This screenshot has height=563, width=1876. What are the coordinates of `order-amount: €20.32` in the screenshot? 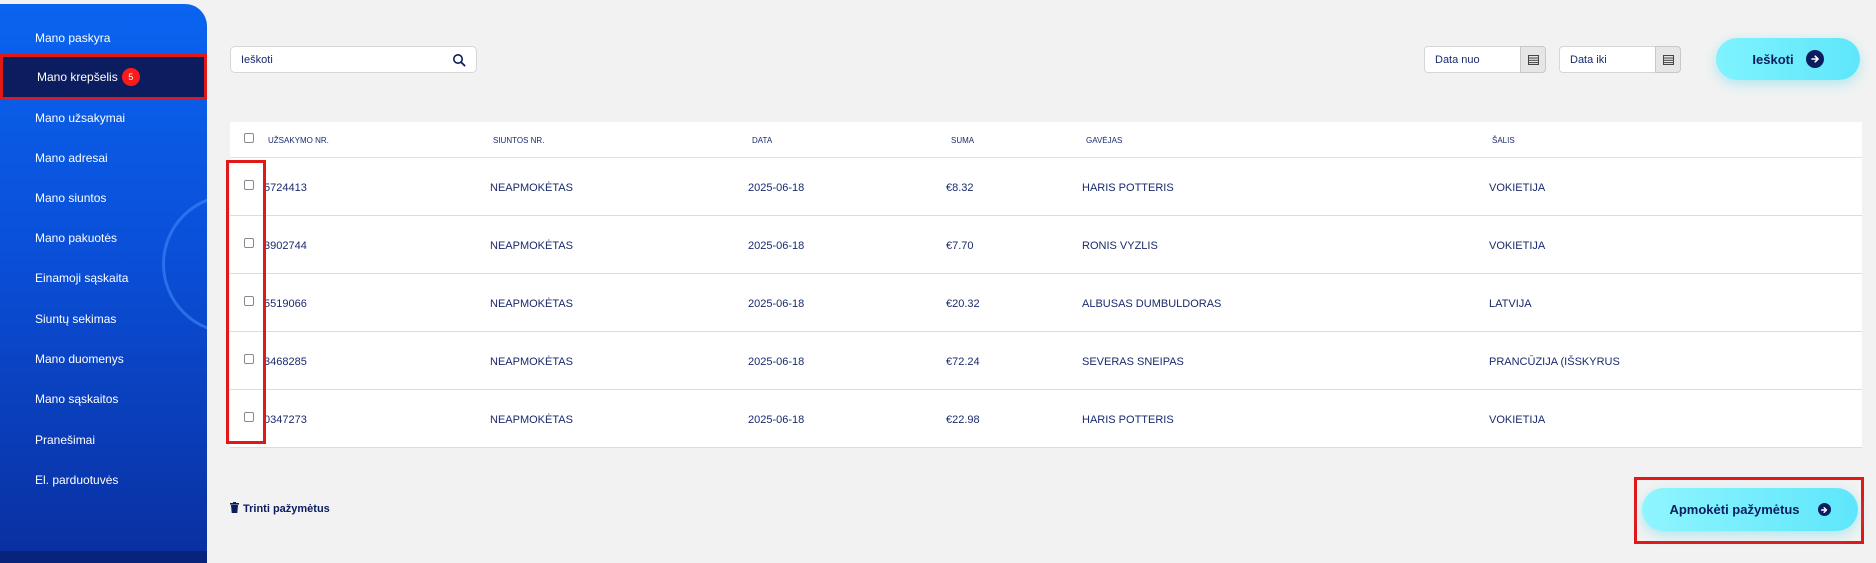 It's located at (963, 304).